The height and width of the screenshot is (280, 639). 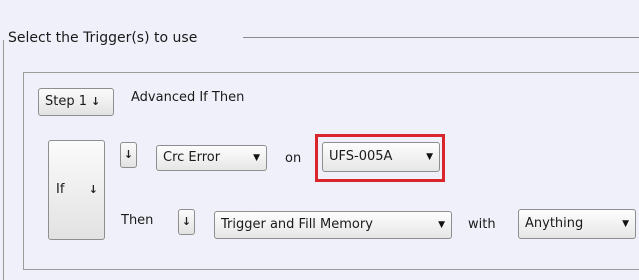 What do you see at coordinates (293, 158) in the screenshot?
I see `on-label: on` at bounding box center [293, 158].